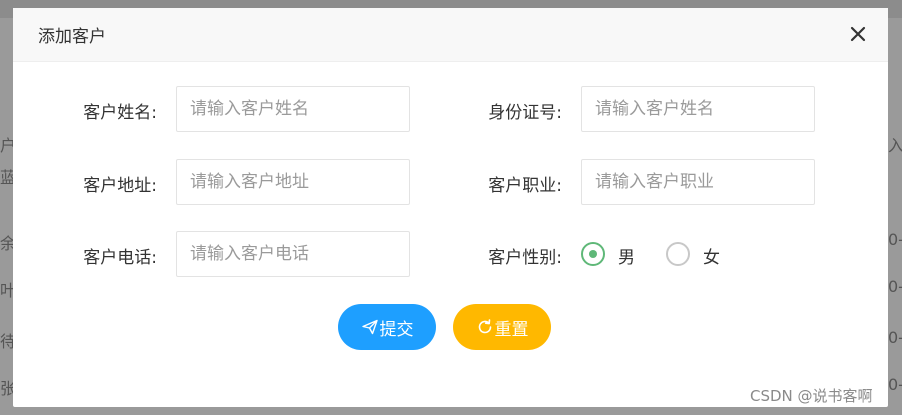 The width and height of the screenshot is (902, 415). I want to click on close-icon, so click(858, 34).